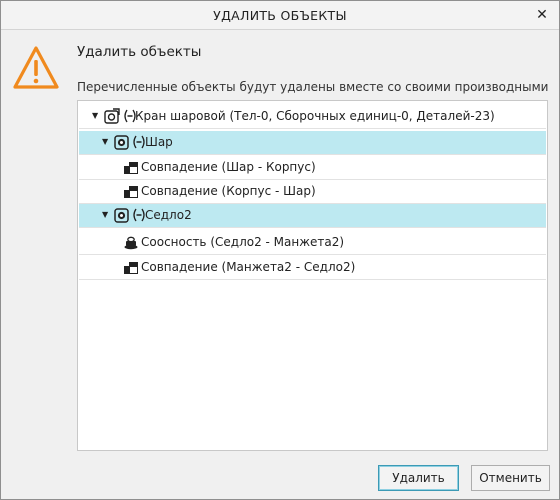 The width and height of the screenshot is (560, 500). Describe the element at coordinates (168, 215) in the screenshot. I see `tree-item-label: Седло2` at that location.